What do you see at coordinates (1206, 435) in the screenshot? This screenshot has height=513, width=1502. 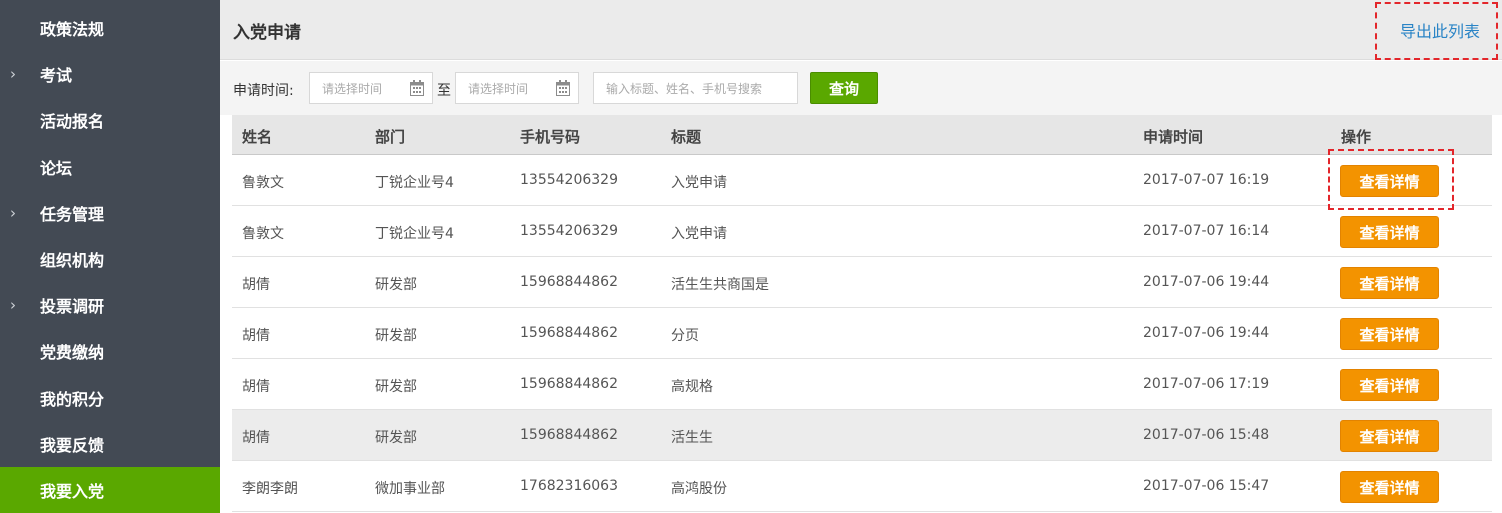 I see `cell-apply-time: 2017-07-06 15:48` at bounding box center [1206, 435].